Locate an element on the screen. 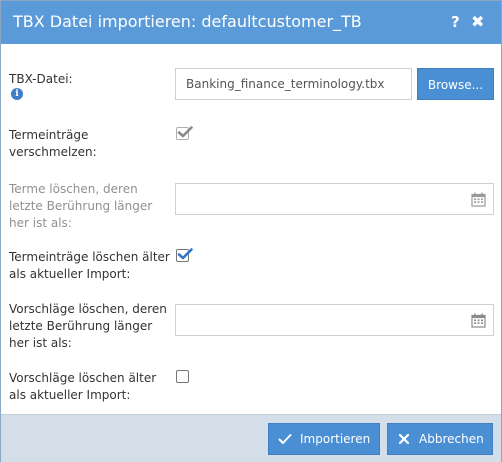  dialog-footer: Importieren Abbrechen is located at coordinates (251, 438).